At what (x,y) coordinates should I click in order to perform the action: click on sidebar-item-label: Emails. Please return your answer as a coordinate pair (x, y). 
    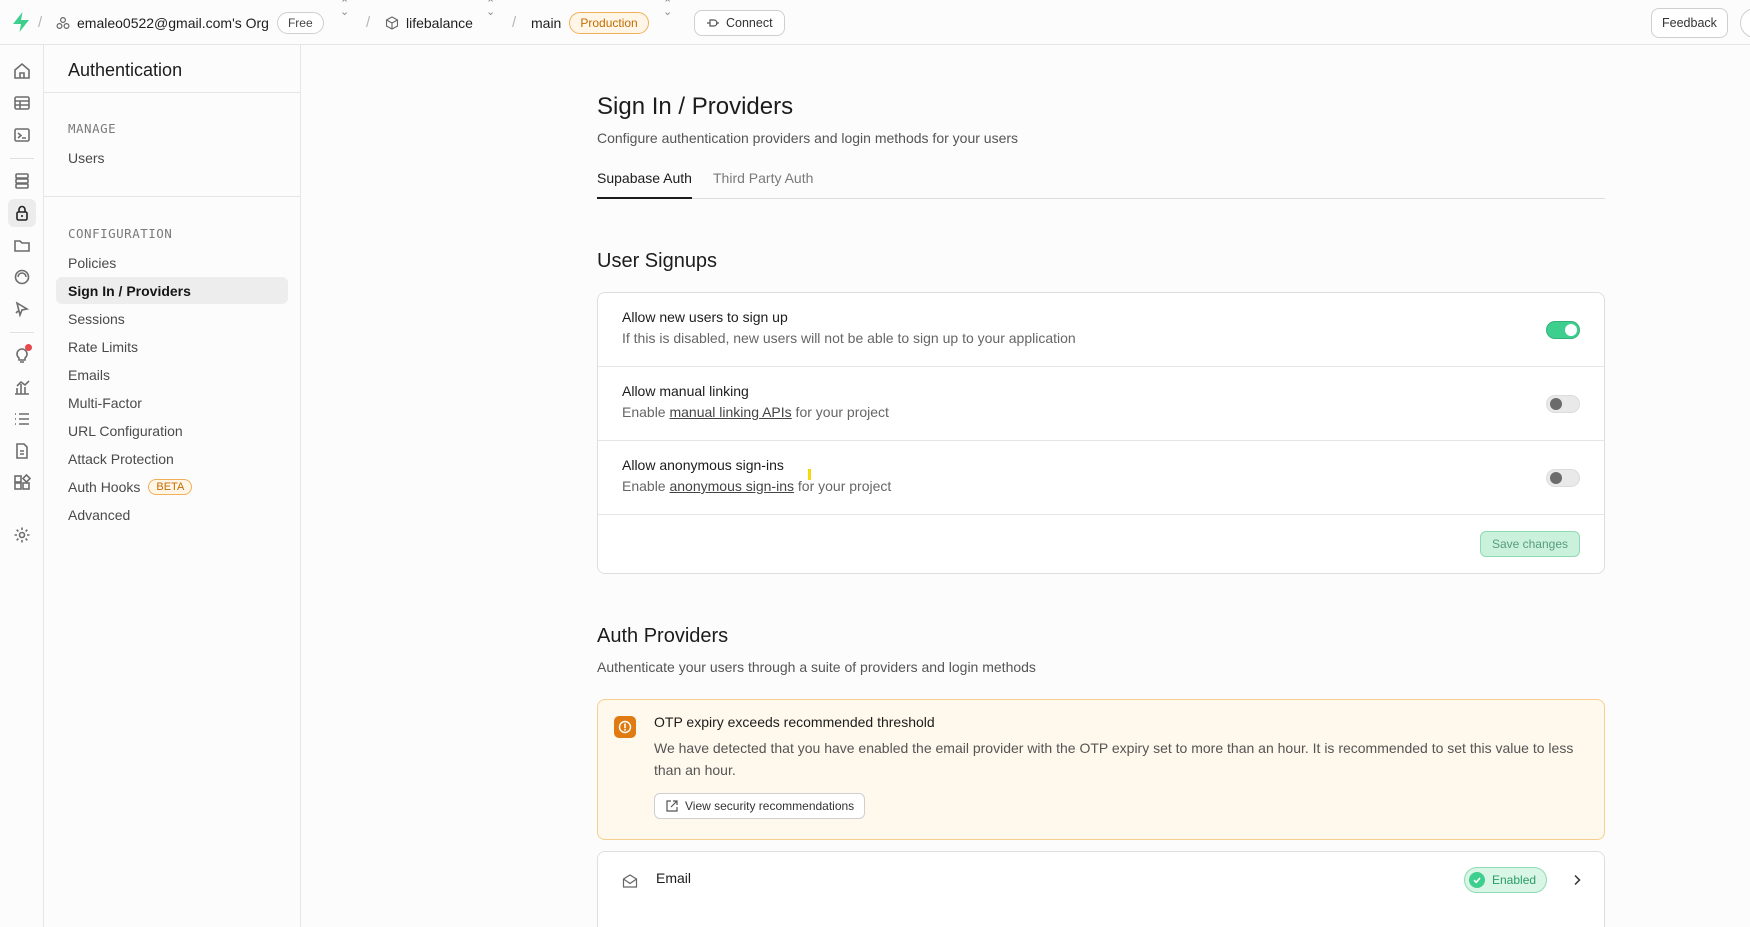
    Looking at the image, I should click on (89, 374).